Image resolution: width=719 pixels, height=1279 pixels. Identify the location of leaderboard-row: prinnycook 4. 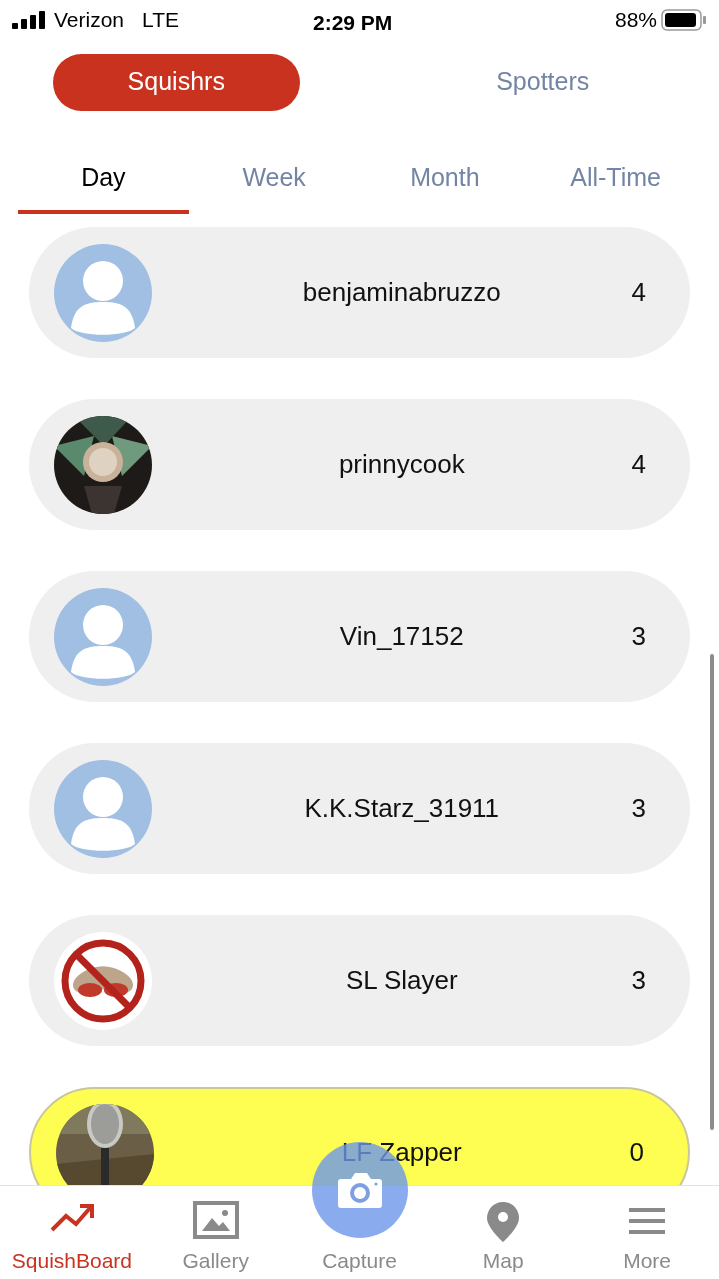
(359, 464).